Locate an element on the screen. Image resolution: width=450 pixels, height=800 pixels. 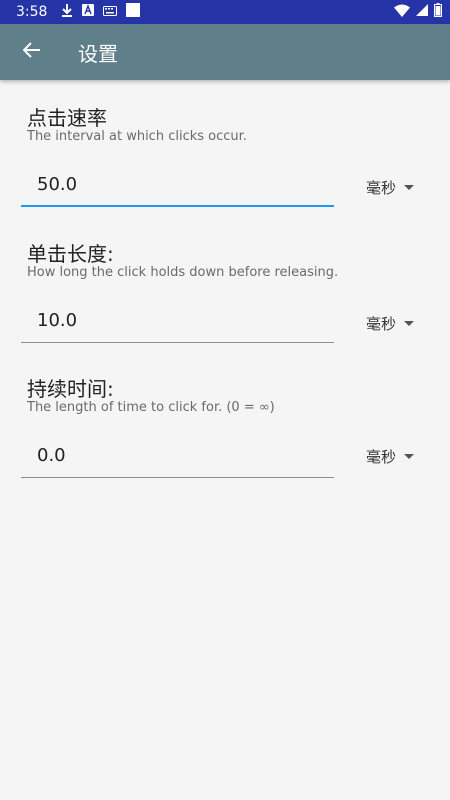
duration-input: 0.0 is located at coordinates (177, 456).